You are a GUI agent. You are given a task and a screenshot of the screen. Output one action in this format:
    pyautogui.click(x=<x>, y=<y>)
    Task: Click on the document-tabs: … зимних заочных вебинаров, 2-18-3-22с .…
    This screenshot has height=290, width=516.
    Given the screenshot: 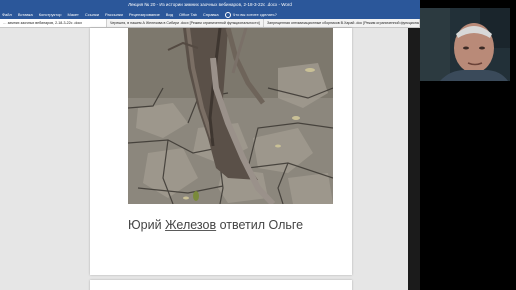 What is the action you would take?
    pyautogui.click(x=210, y=23)
    